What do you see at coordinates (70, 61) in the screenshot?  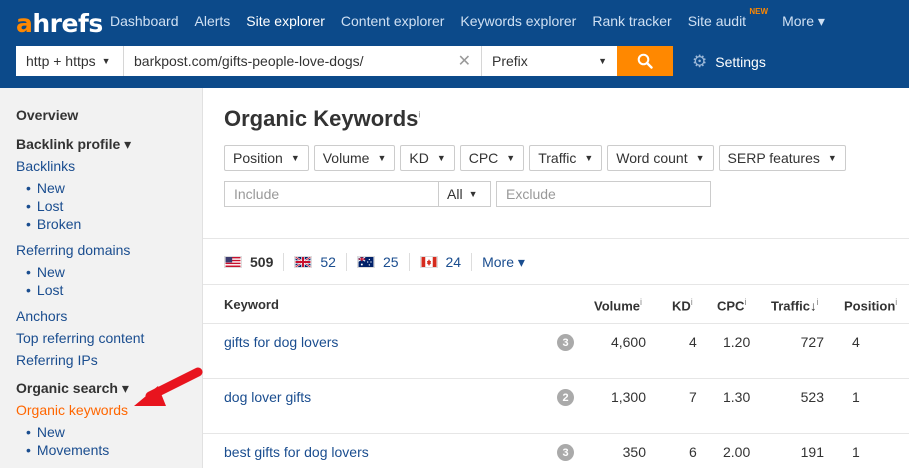 I see `protocol-select: http + https ▼` at bounding box center [70, 61].